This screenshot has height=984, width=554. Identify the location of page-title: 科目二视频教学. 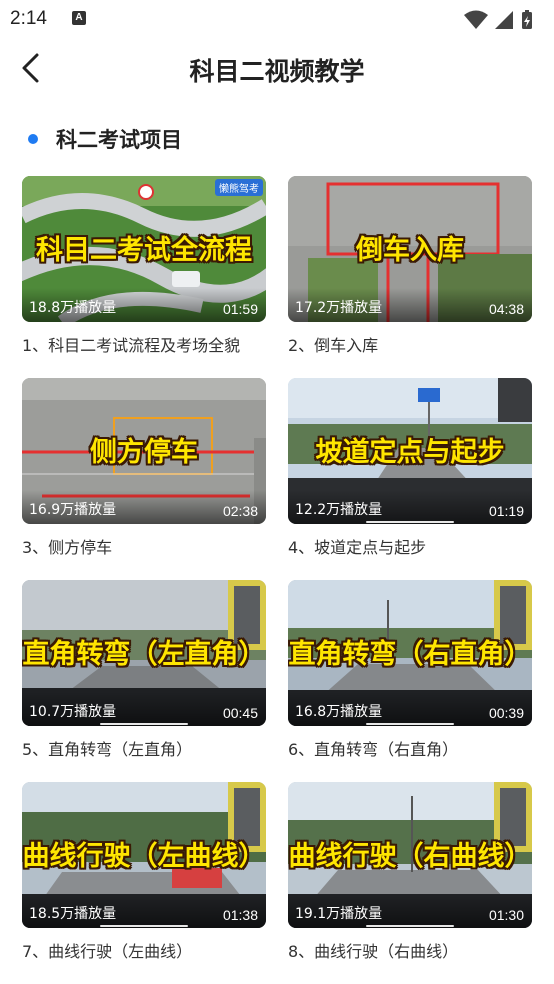
(277, 71).